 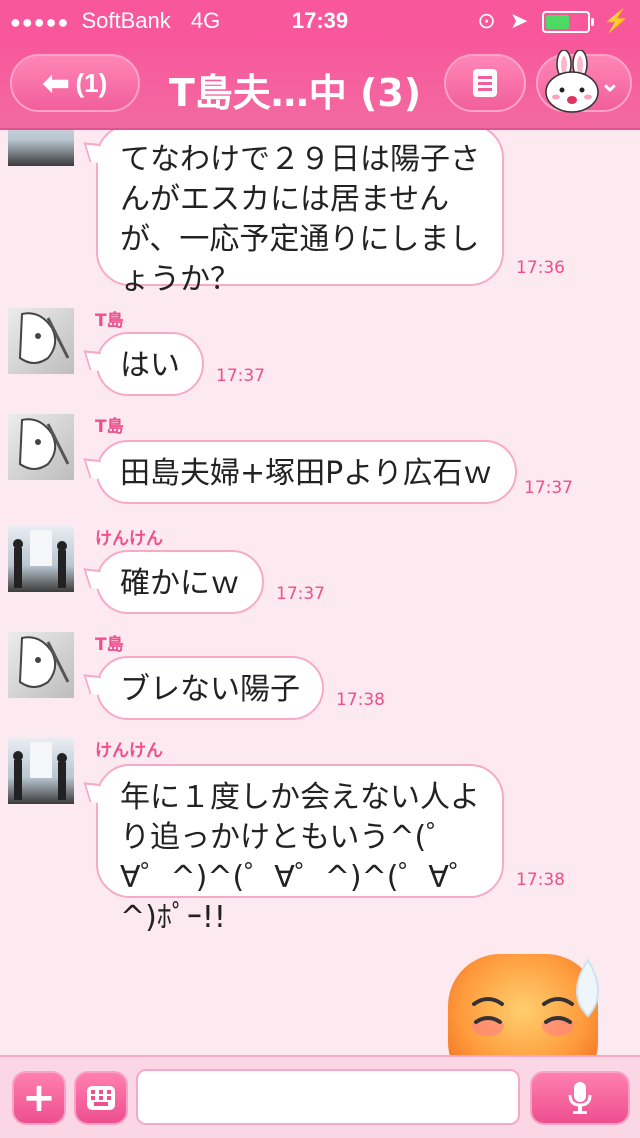 I want to click on message-input-bar: +, so click(x=320, y=1096).